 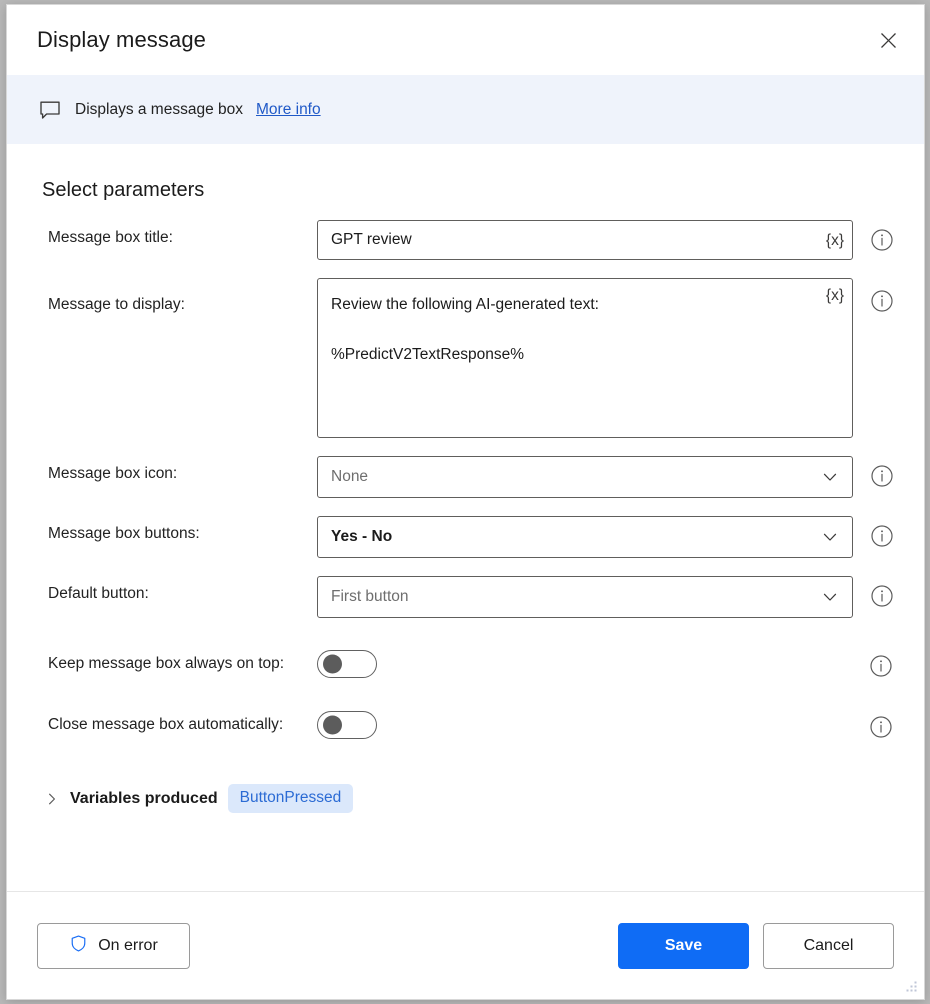 I want to click on default-button-select: First button, so click(x=585, y=597).